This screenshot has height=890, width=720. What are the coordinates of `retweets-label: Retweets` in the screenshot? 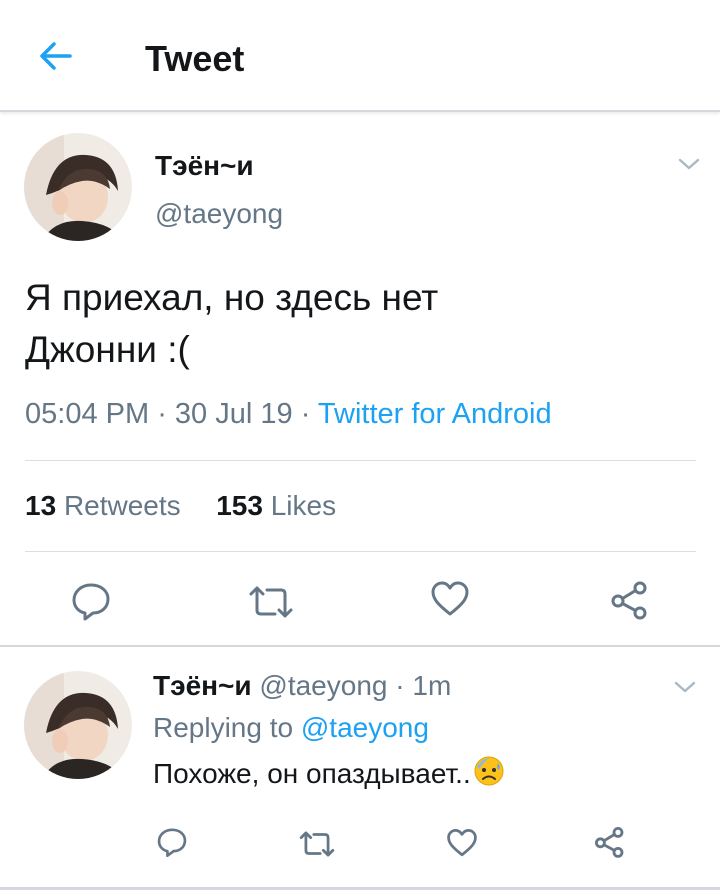 It's located at (122, 505).